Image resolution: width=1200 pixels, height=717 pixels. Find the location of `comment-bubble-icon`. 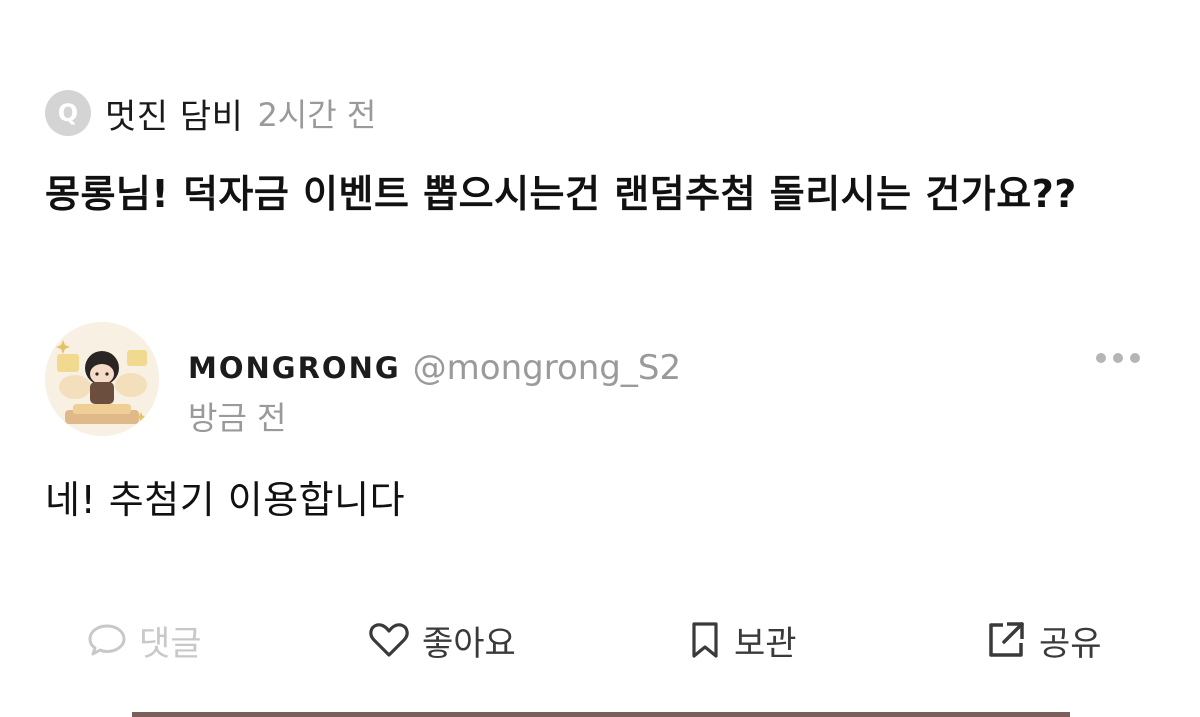

comment-bubble-icon is located at coordinates (107, 640).